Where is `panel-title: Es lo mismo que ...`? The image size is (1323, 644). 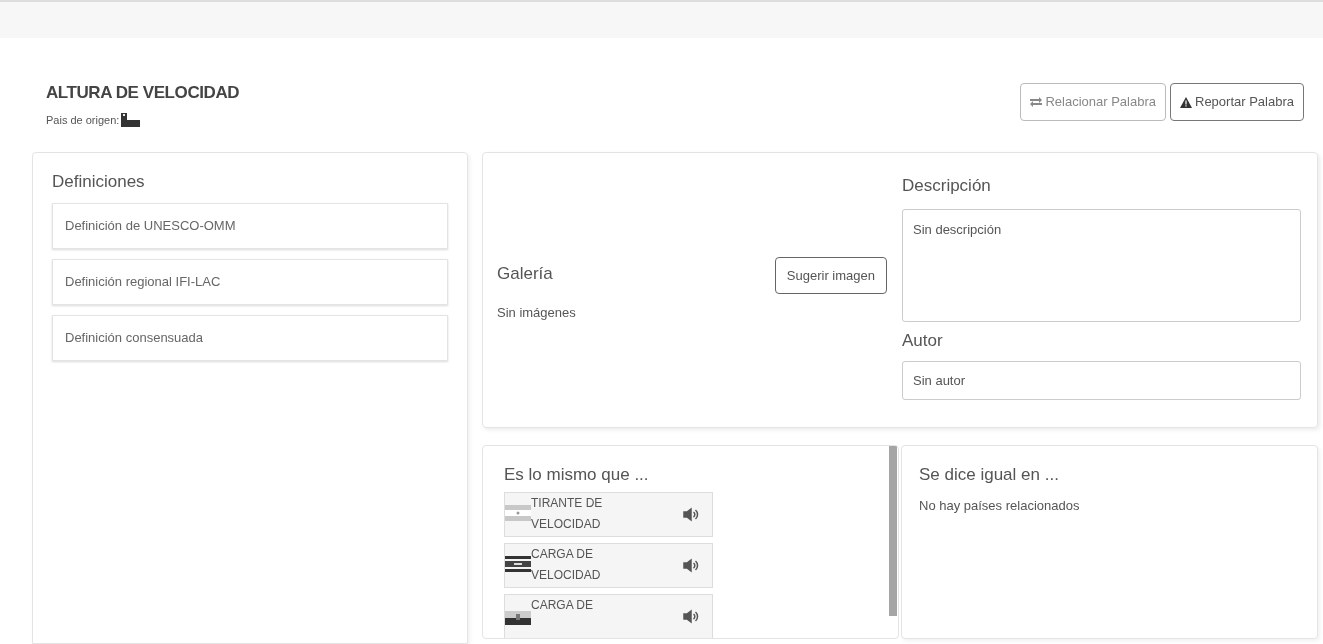
panel-title: Es lo mismo que ... is located at coordinates (577, 475).